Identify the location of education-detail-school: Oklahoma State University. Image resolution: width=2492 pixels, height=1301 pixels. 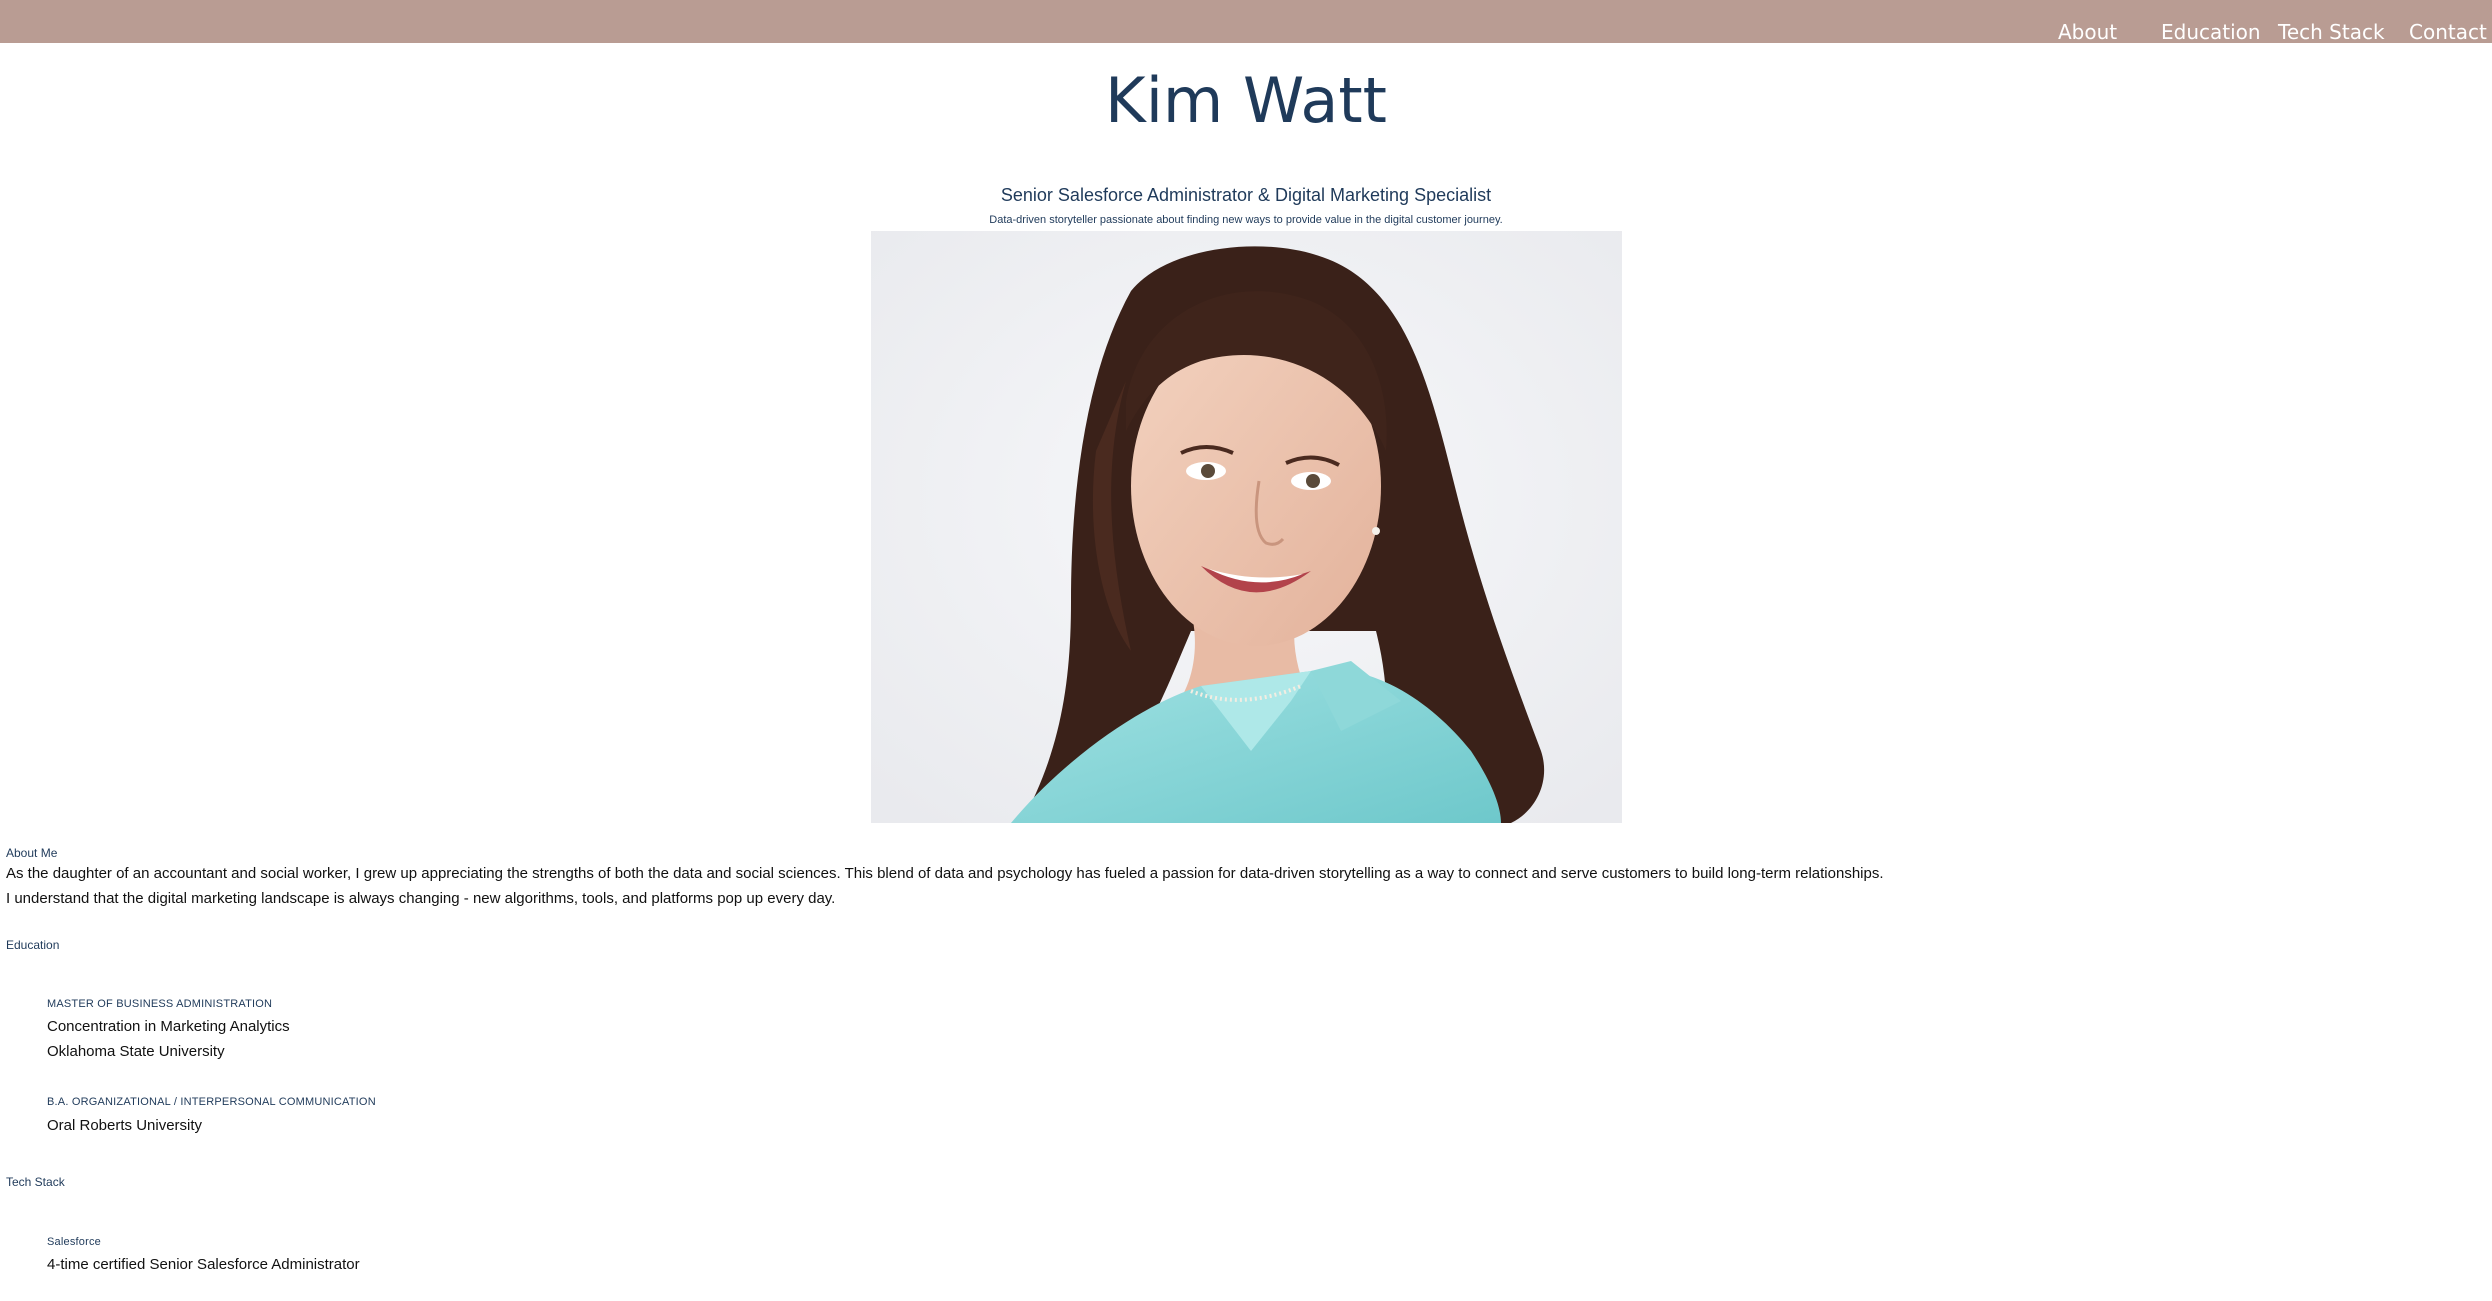
(136, 1051).